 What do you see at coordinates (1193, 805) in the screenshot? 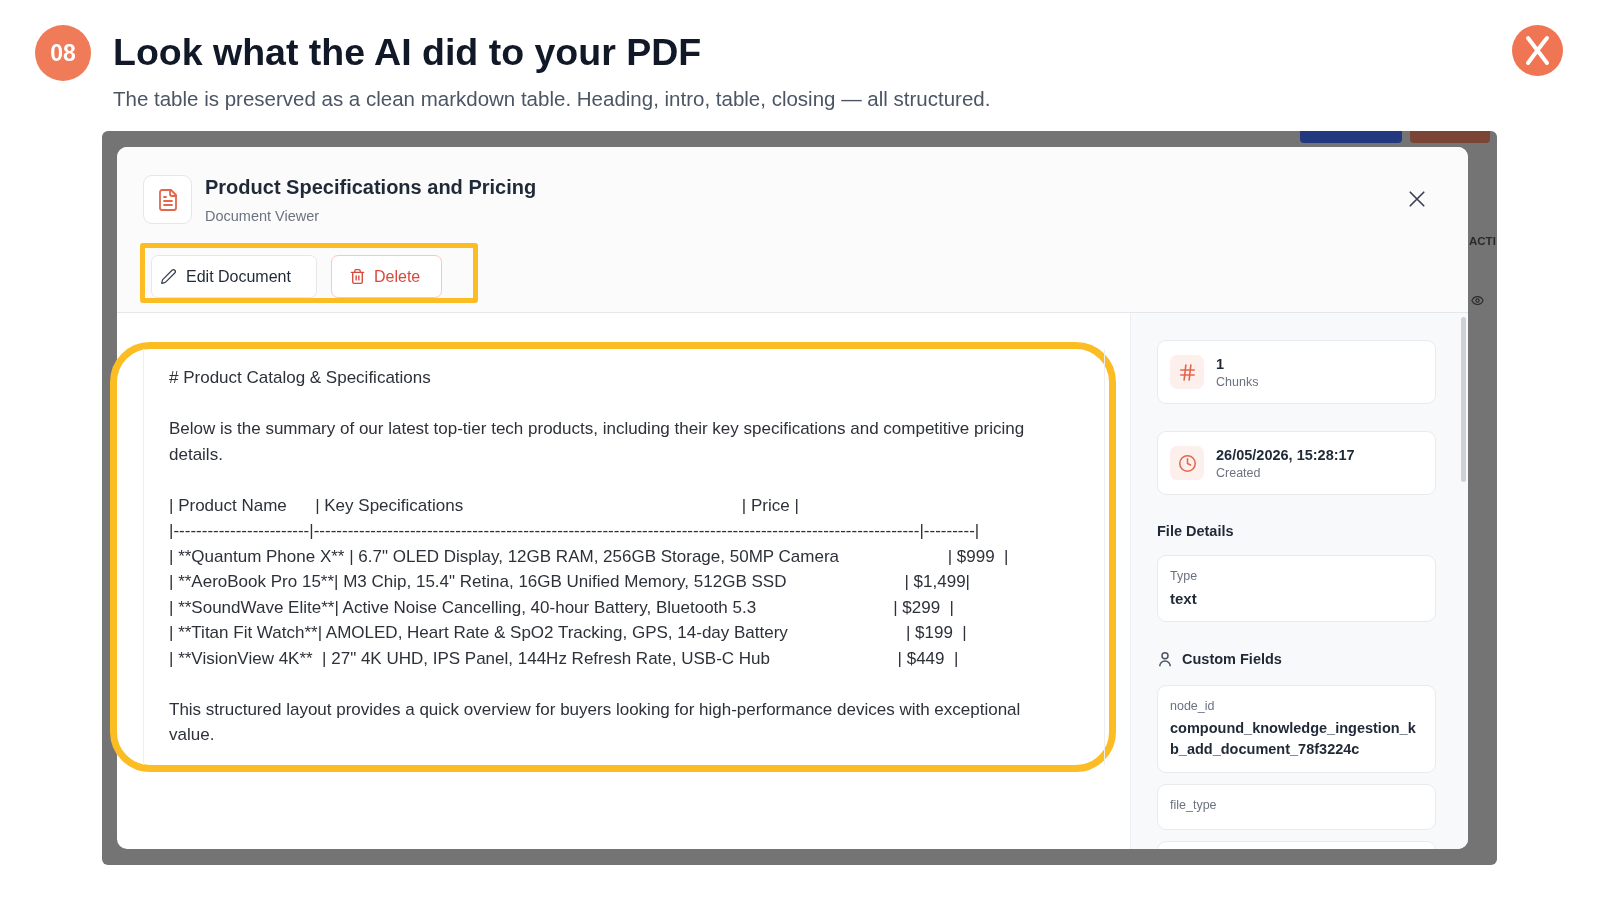
I see `field-label: file_type` at bounding box center [1193, 805].